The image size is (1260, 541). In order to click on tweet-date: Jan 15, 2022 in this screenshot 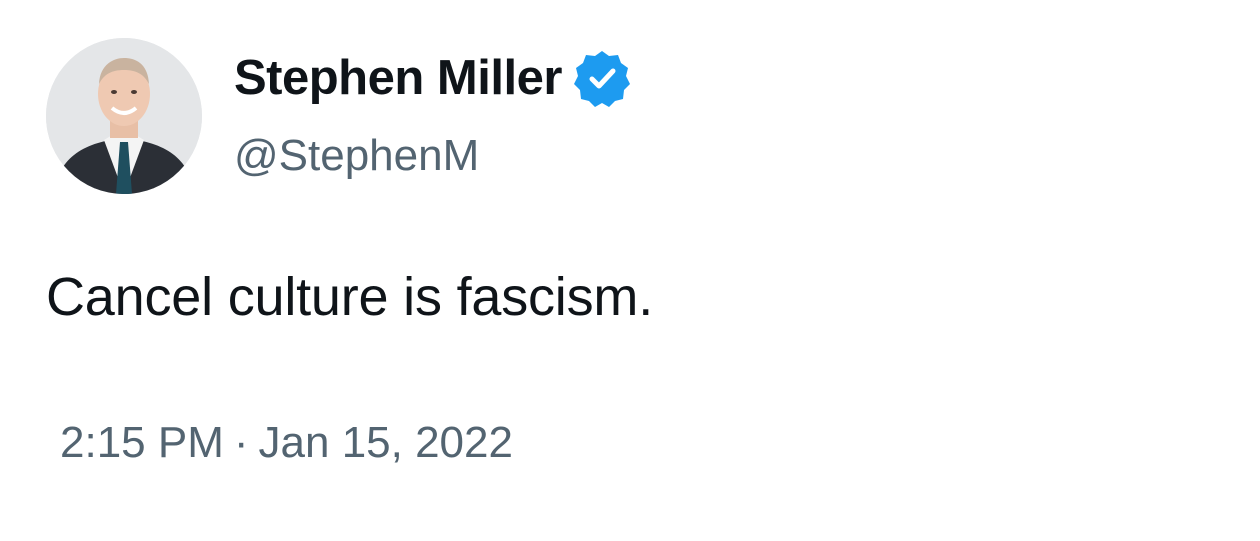, I will do `click(385, 442)`.